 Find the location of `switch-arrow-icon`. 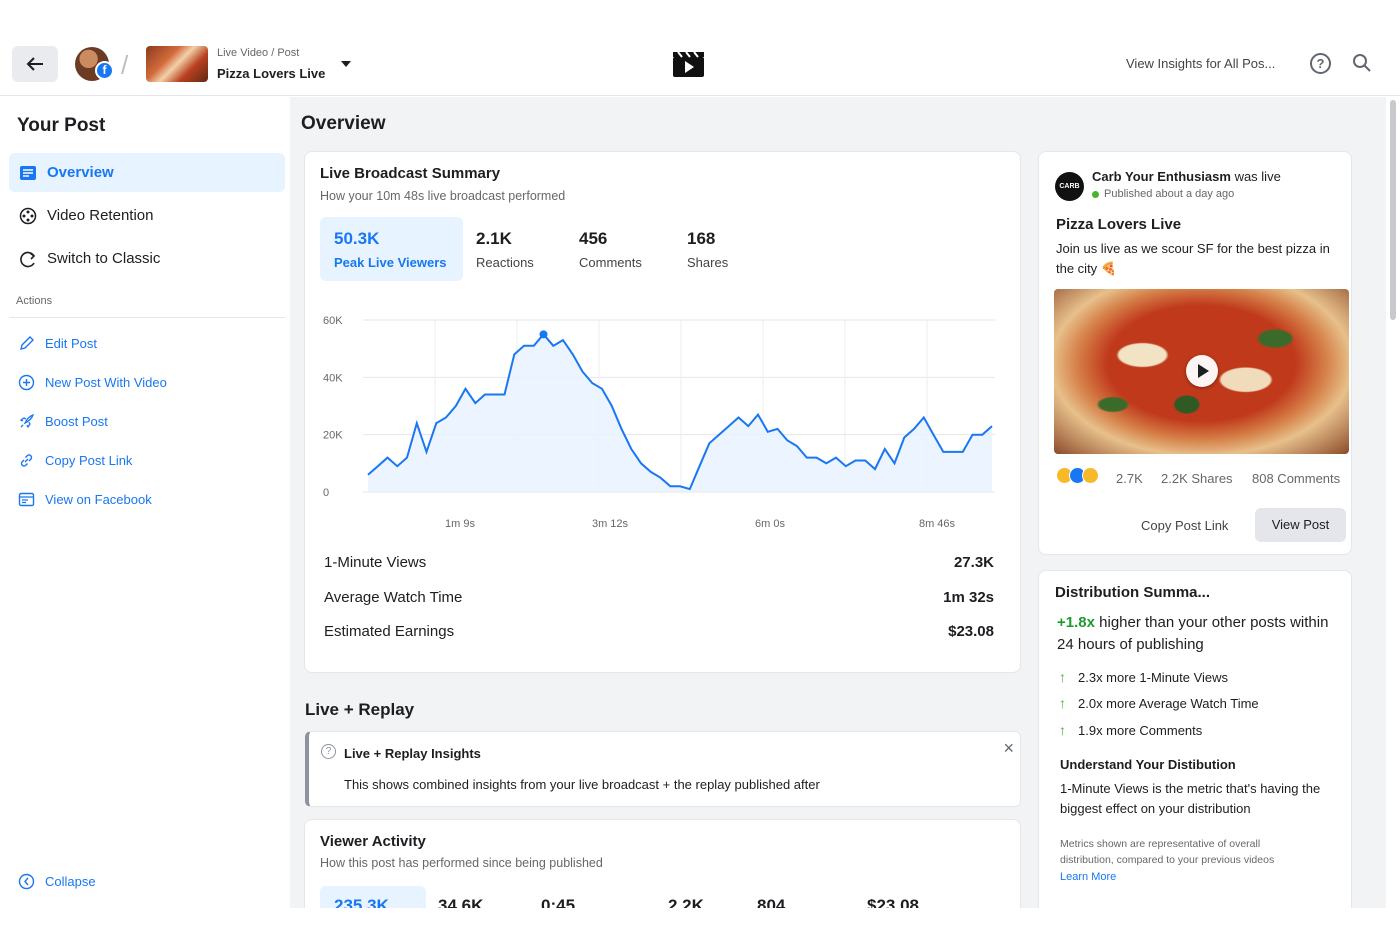

switch-arrow-icon is located at coordinates (28, 259).